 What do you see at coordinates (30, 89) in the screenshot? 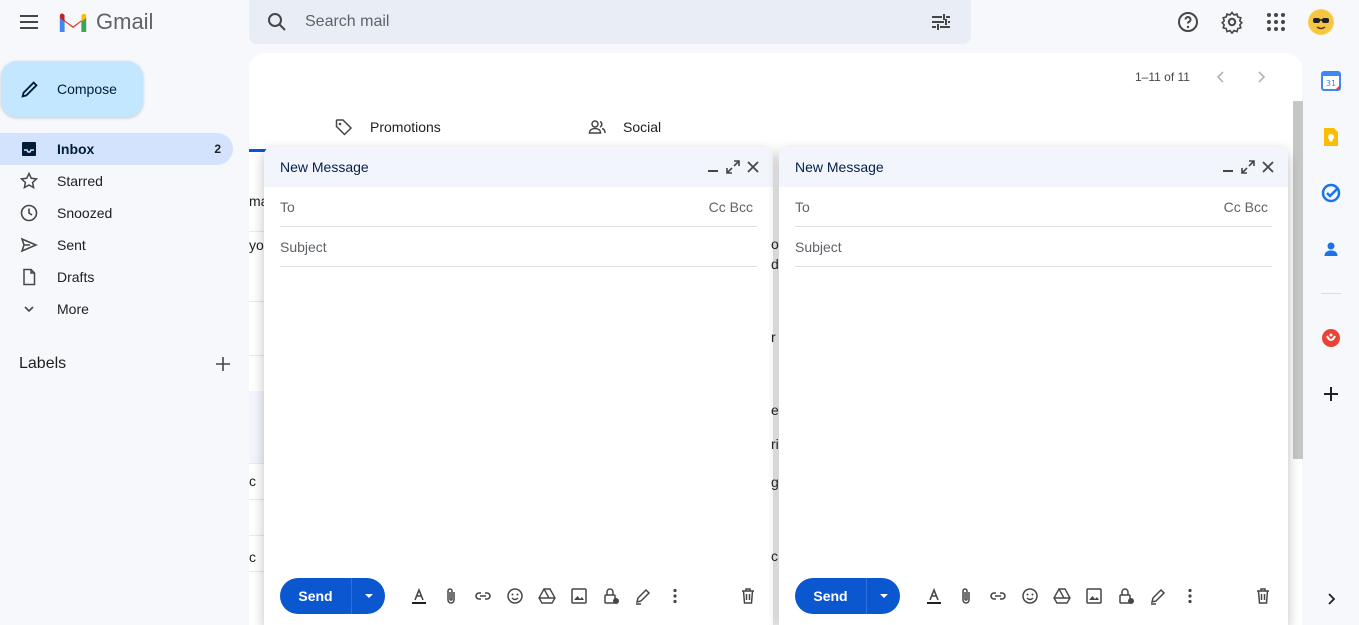
I see `pencil-icon` at bounding box center [30, 89].